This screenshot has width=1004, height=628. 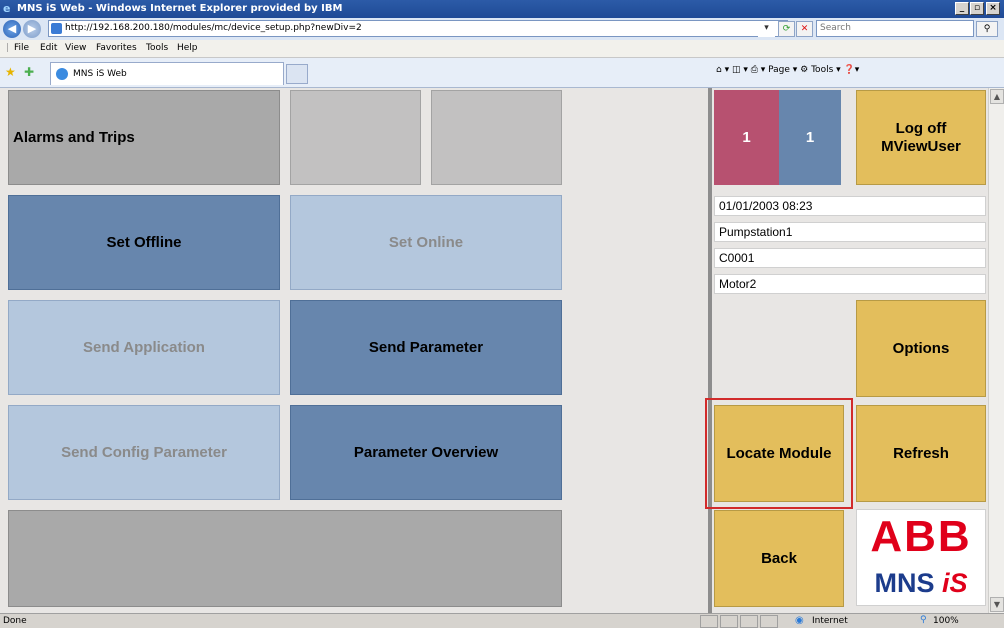 What do you see at coordinates (187, 48) in the screenshot?
I see `menu-help: Help` at bounding box center [187, 48].